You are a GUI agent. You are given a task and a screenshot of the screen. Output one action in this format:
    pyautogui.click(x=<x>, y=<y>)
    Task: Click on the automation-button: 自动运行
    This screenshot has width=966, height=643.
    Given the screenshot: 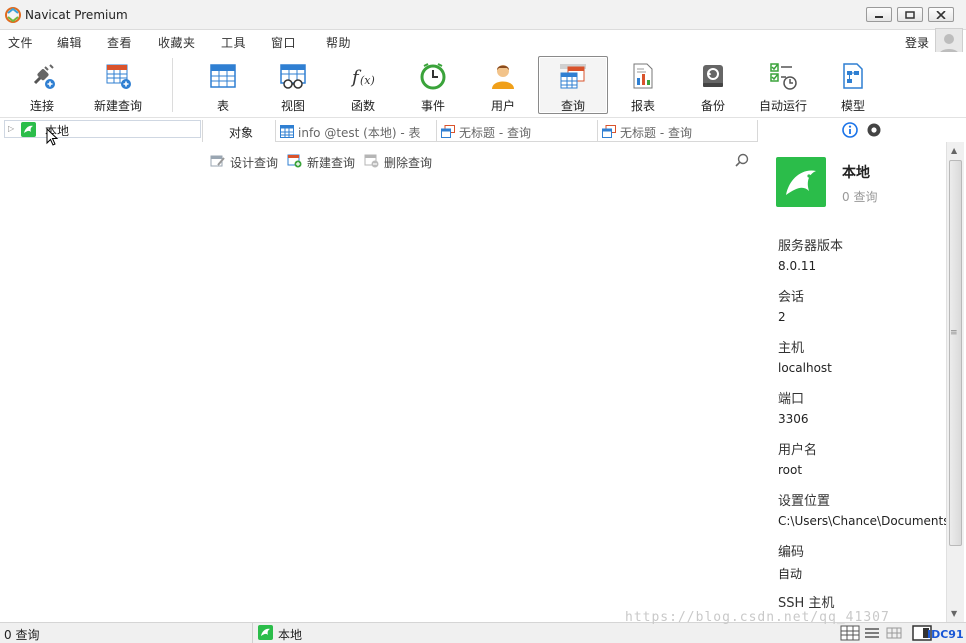 What is the action you would take?
    pyautogui.click(x=783, y=85)
    